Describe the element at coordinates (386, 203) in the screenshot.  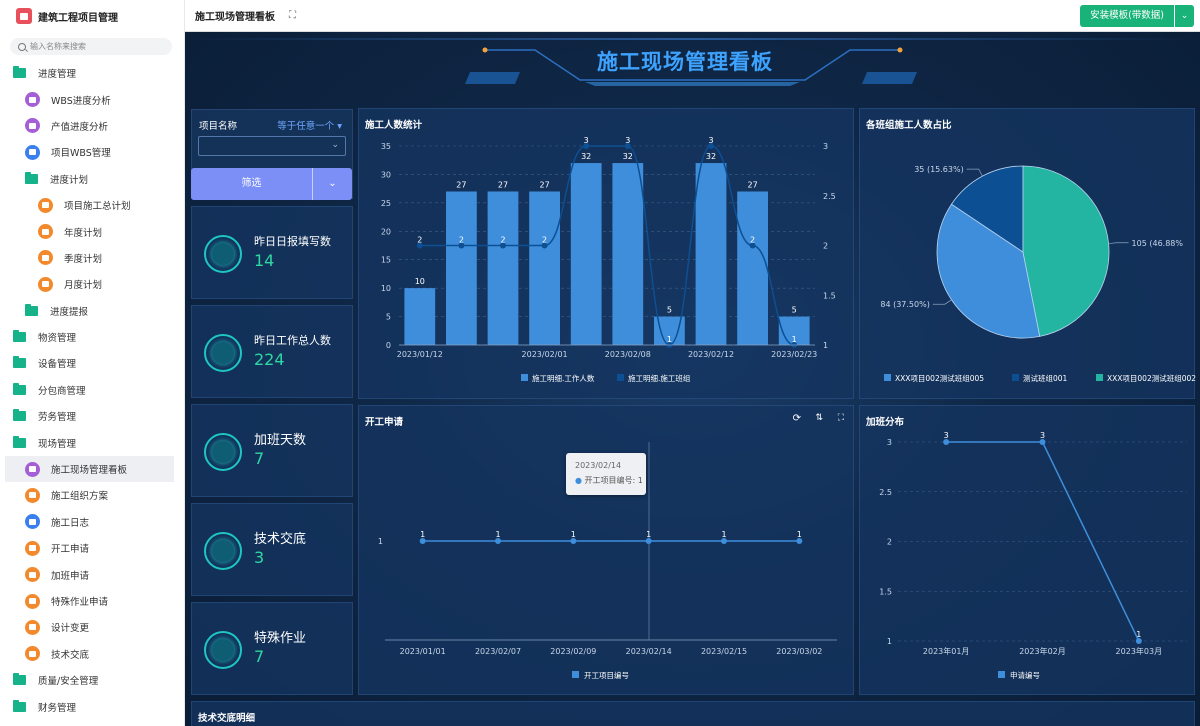
I see `y-tick-label: 25` at that location.